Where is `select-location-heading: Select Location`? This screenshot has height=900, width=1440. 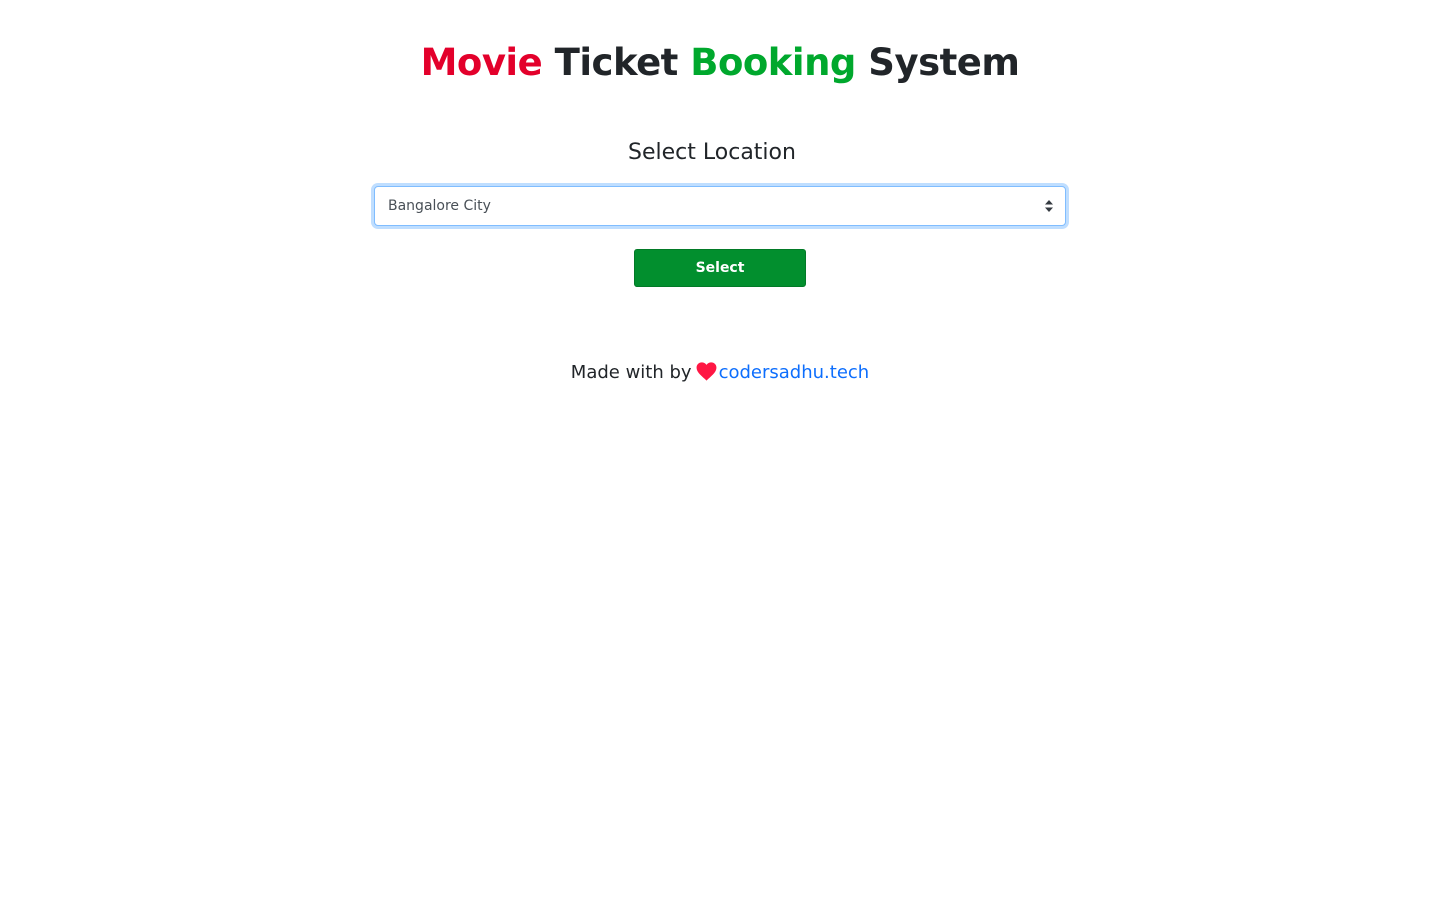 select-location-heading: Select Location is located at coordinates (712, 152).